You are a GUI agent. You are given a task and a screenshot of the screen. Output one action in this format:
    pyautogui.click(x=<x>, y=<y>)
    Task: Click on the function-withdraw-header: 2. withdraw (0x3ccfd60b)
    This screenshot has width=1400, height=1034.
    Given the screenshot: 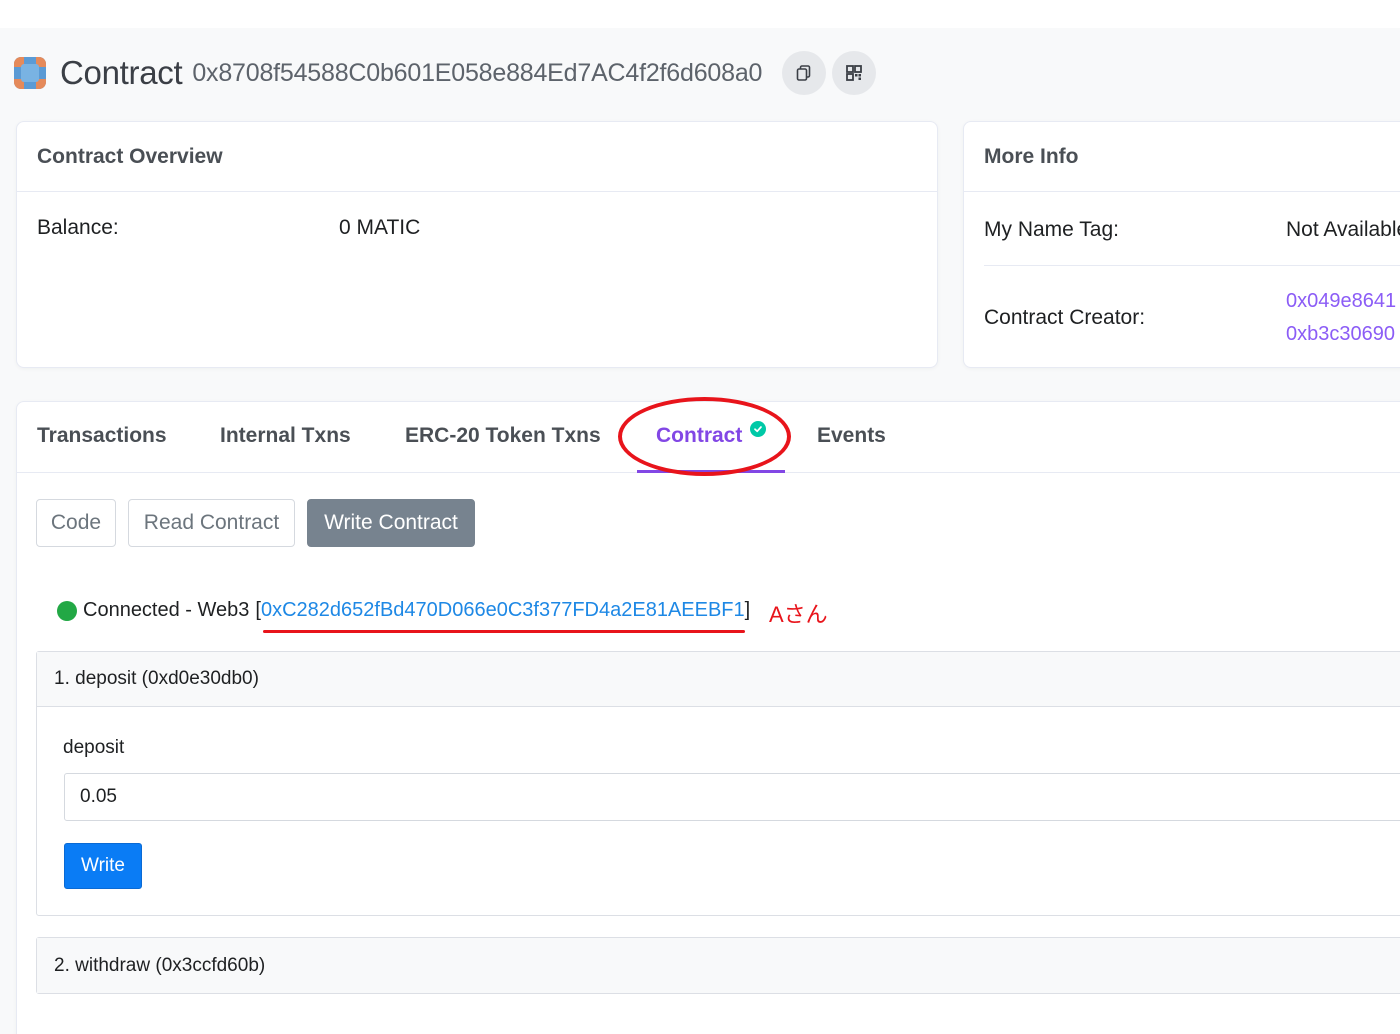 What is the action you would take?
    pyautogui.click(x=718, y=965)
    